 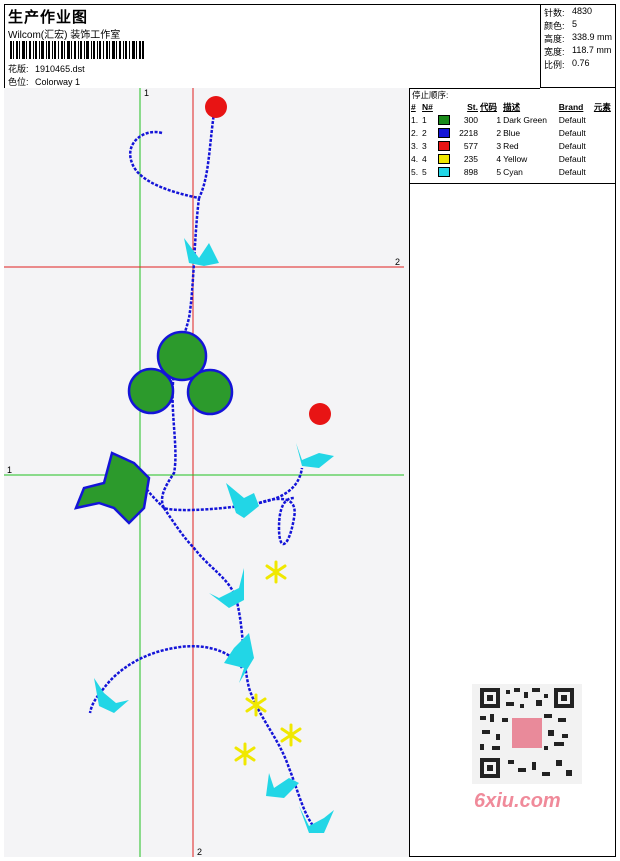 What do you see at coordinates (424, 145) in the screenshot?
I see `row-needle: 3` at bounding box center [424, 145].